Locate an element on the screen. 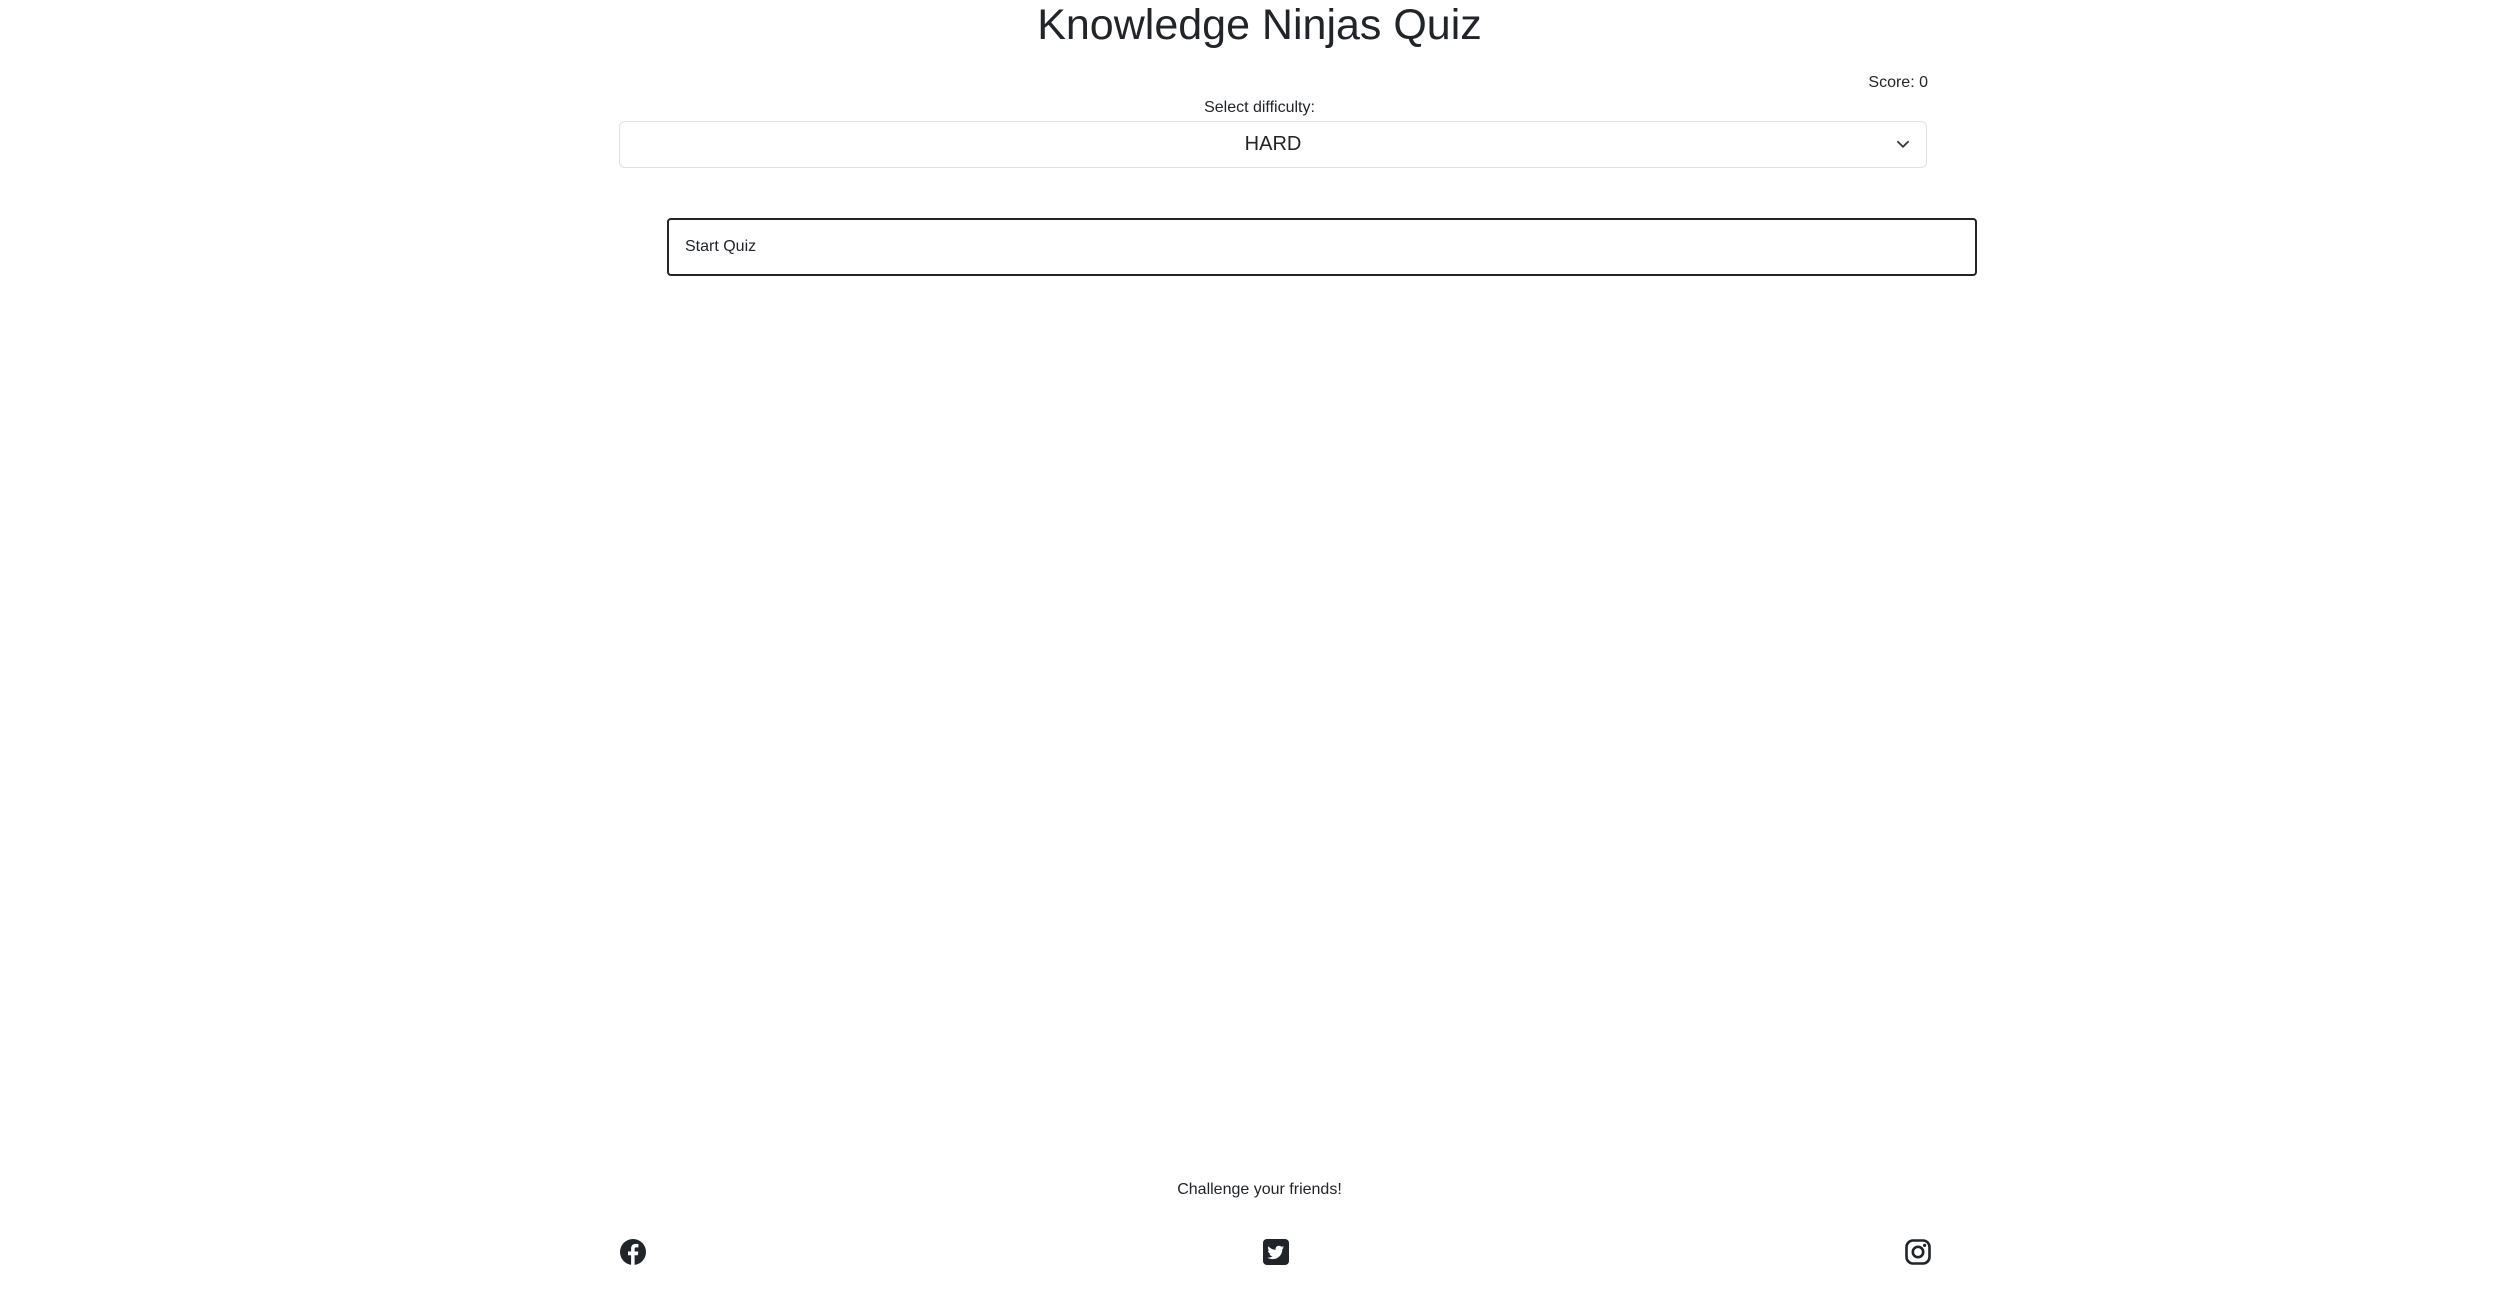 This screenshot has width=2519, height=1291. difficulty-label: Select difficulty: is located at coordinates (1259, 107).